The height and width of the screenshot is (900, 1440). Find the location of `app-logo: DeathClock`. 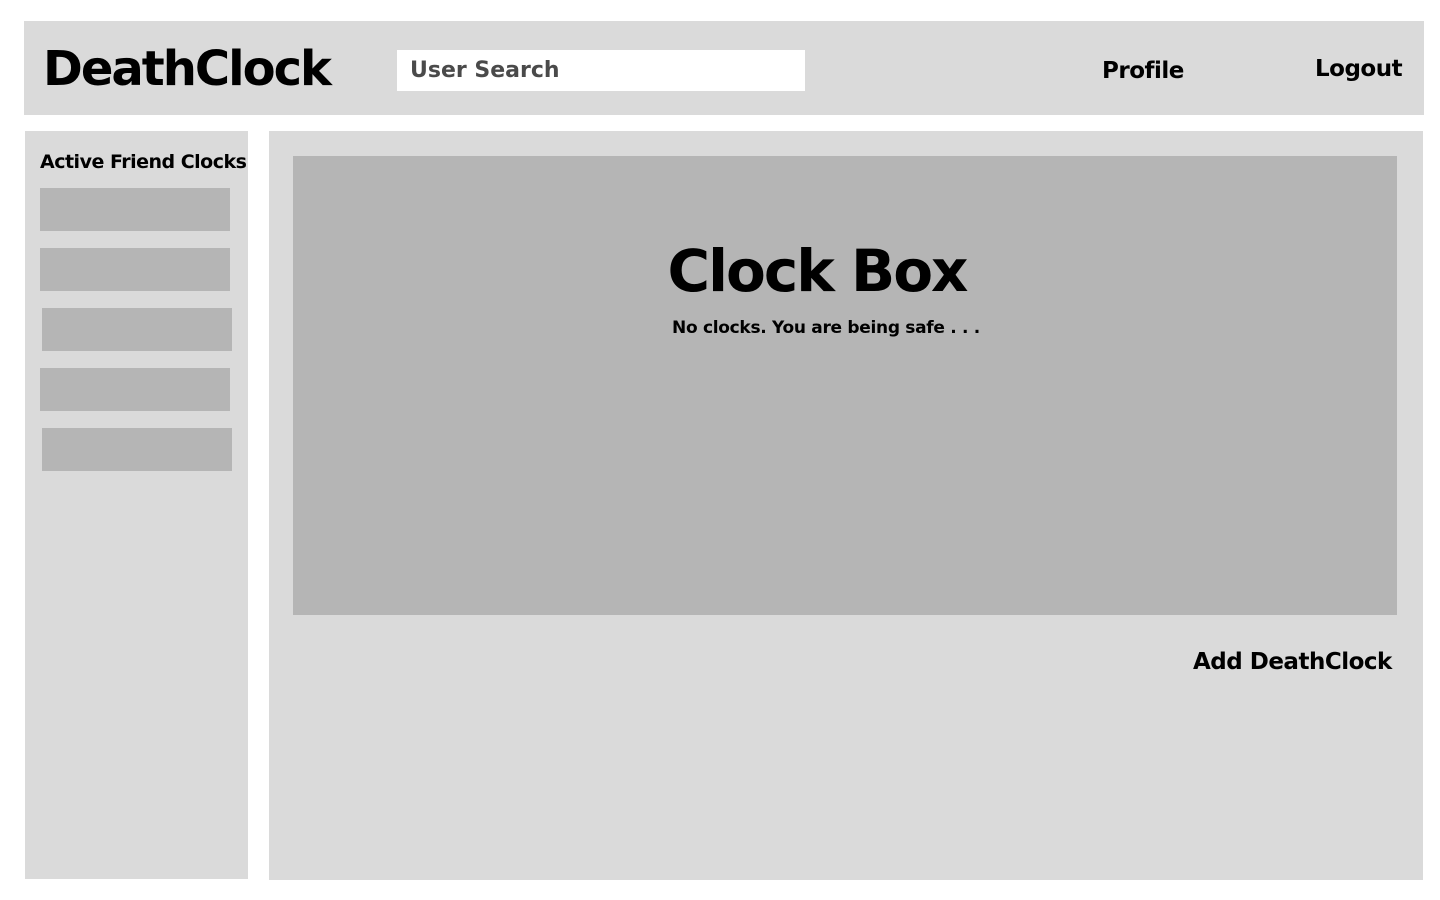

app-logo: DeathClock is located at coordinates (187, 69).